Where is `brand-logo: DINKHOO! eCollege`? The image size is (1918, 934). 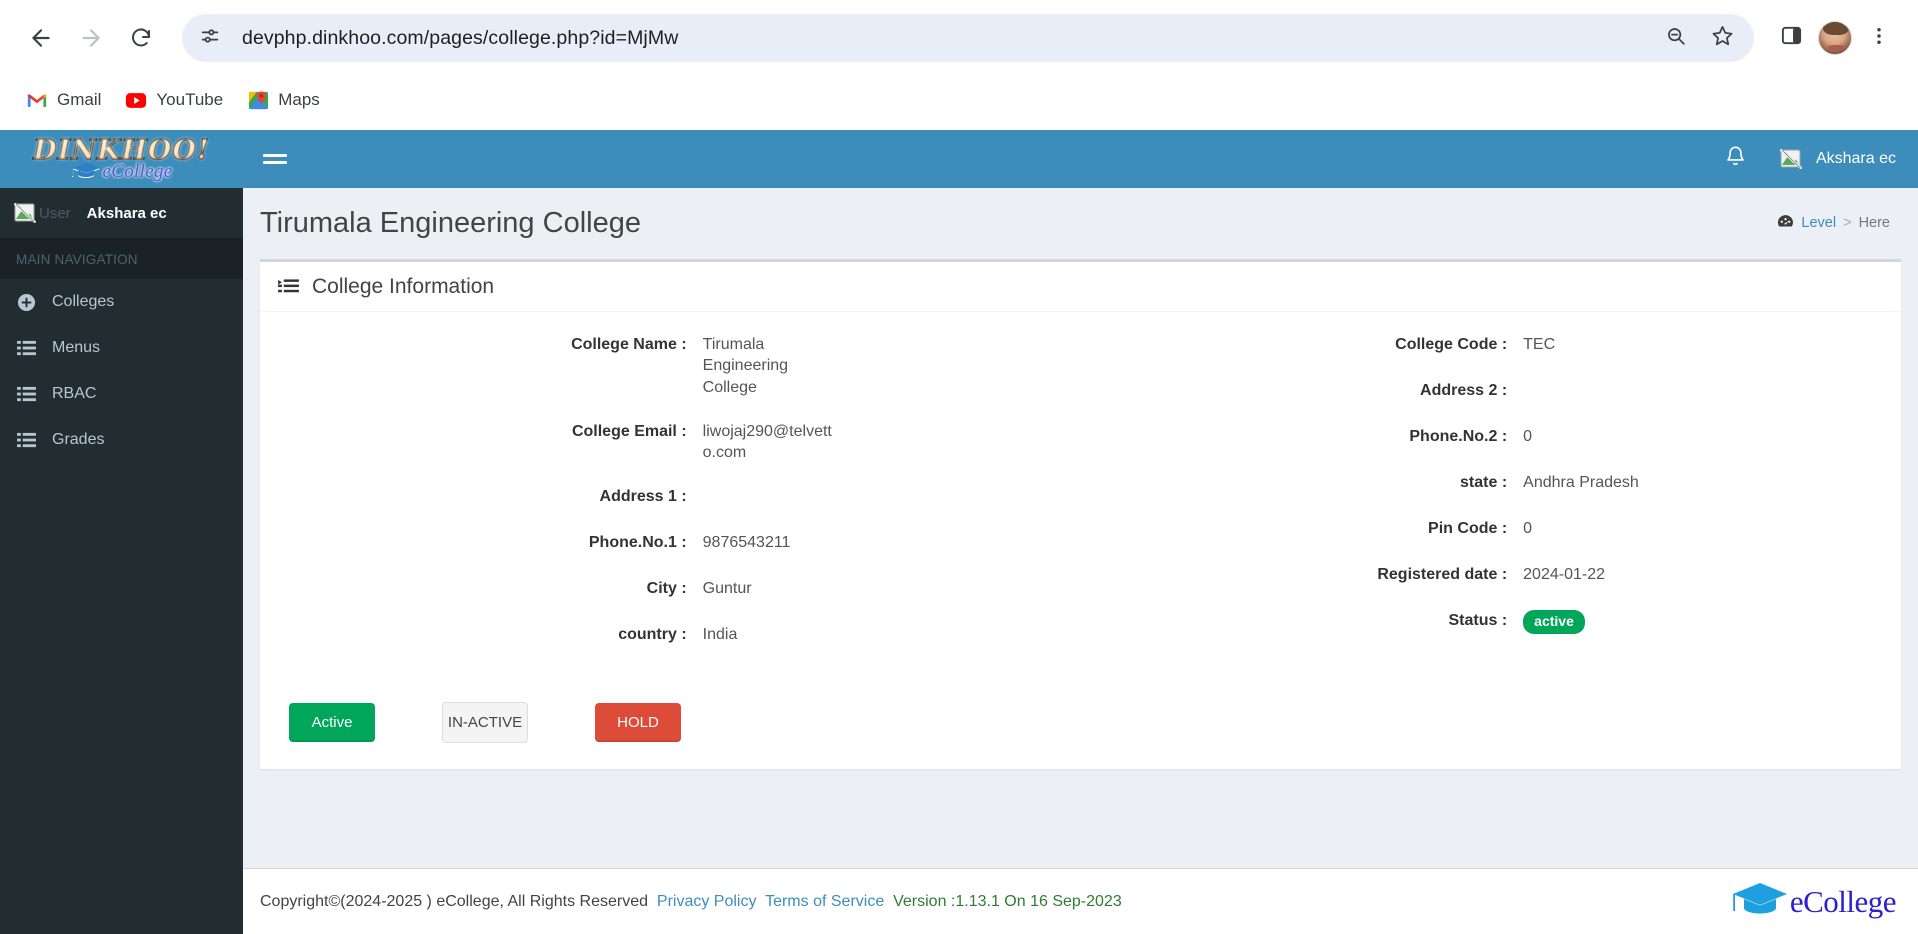 brand-logo: DINKHOO! eCollege is located at coordinates (121, 159).